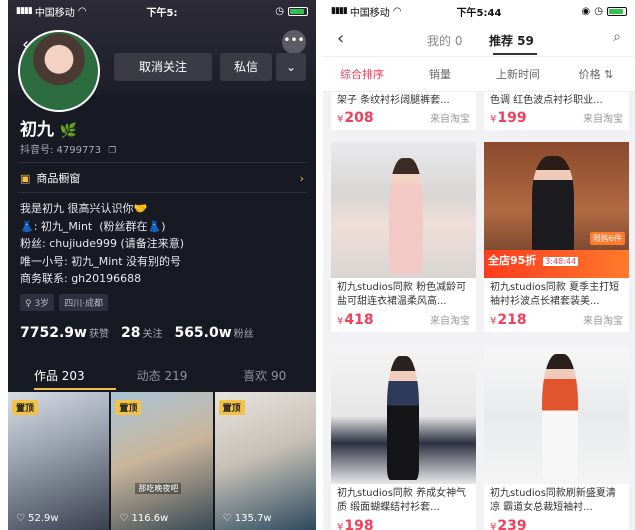  Describe the element at coordinates (359, 118) in the screenshot. I see `price-value: 208` at that location.